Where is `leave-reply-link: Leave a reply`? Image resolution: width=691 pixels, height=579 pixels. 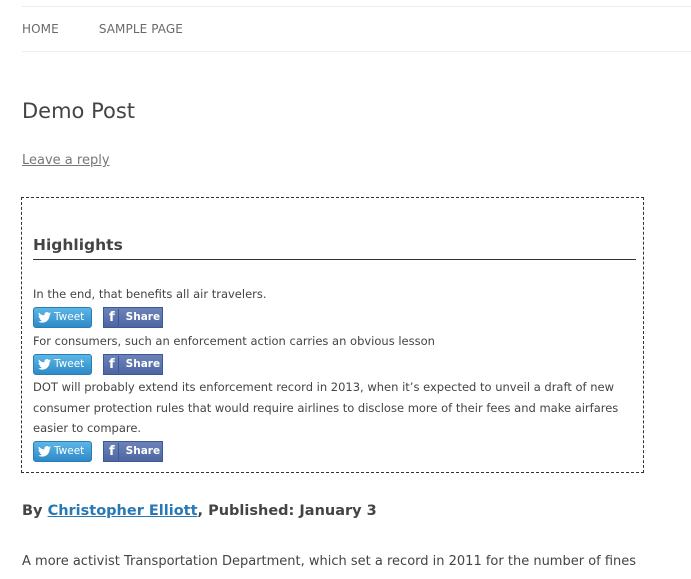
leave-reply-link: Leave a reply is located at coordinates (66, 160).